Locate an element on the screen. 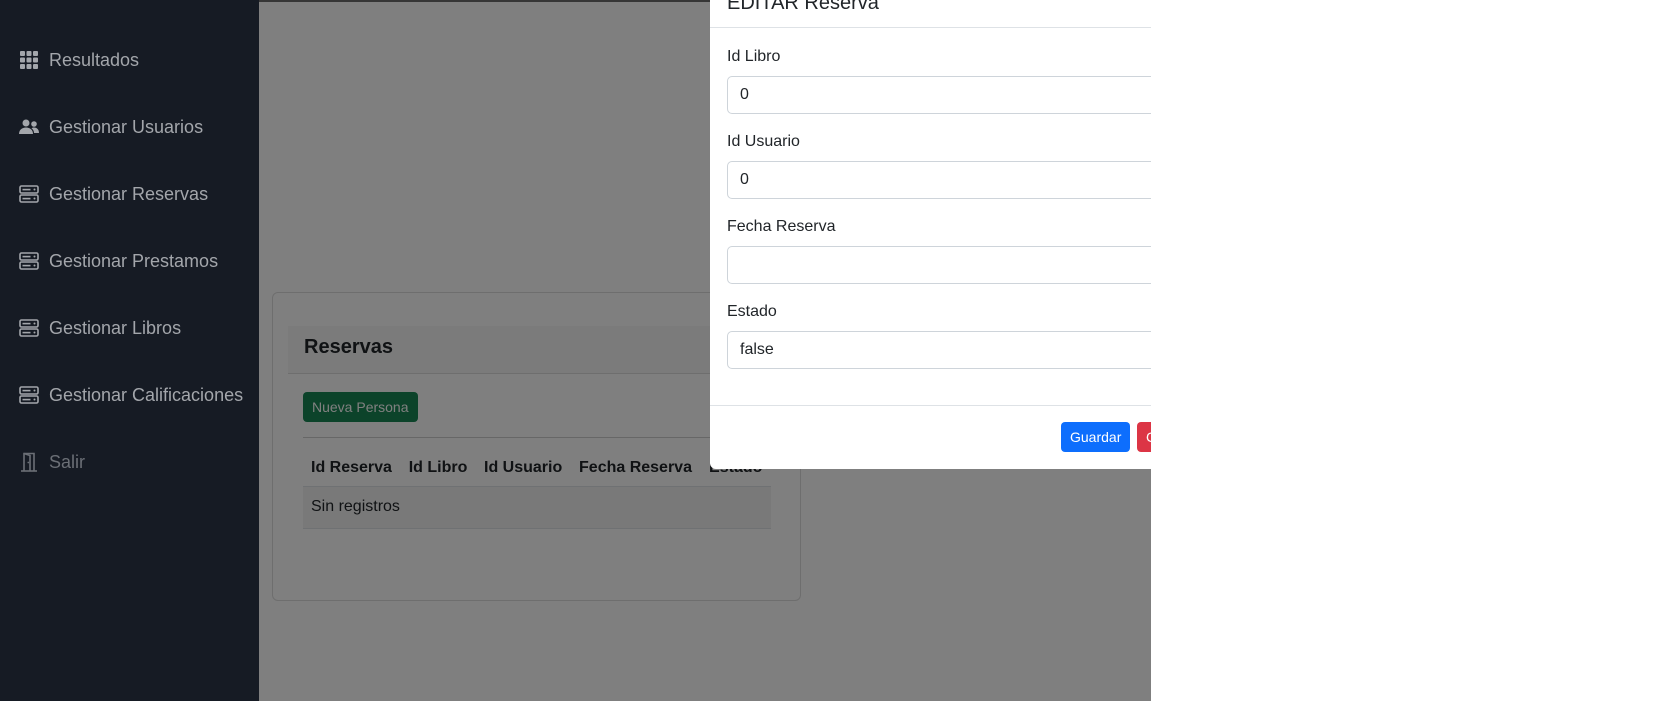  sidebar-item-resultados: Resultados is located at coordinates (79, 60).